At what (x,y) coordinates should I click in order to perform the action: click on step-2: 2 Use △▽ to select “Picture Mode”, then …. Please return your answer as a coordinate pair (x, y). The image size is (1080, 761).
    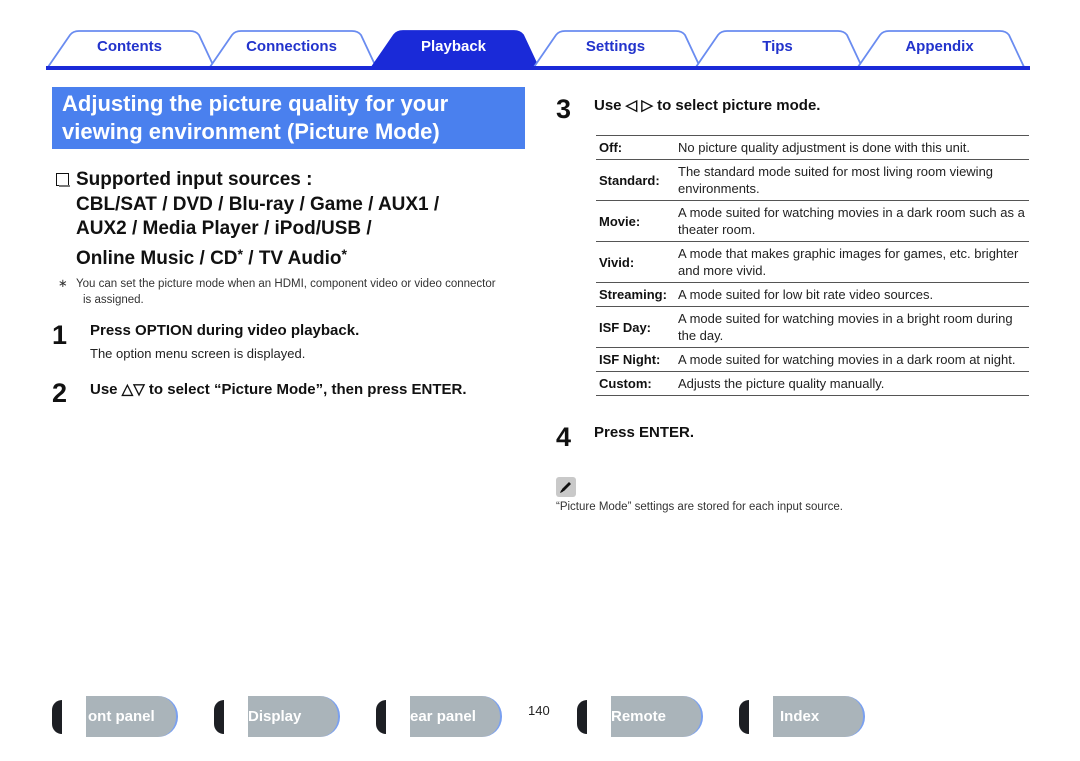
    Looking at the image, I should click on (287, 395).